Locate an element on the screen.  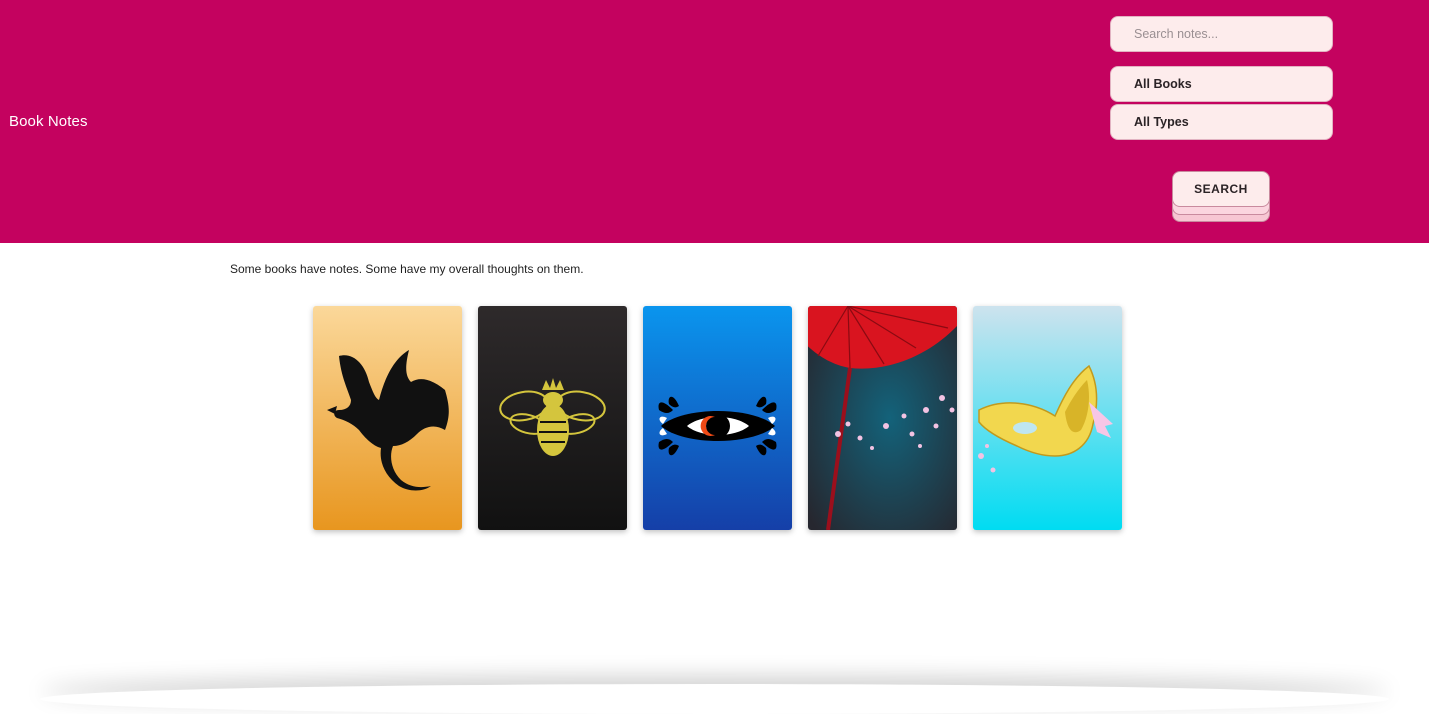
umbrella-icon is located at coordinates (882, 418).